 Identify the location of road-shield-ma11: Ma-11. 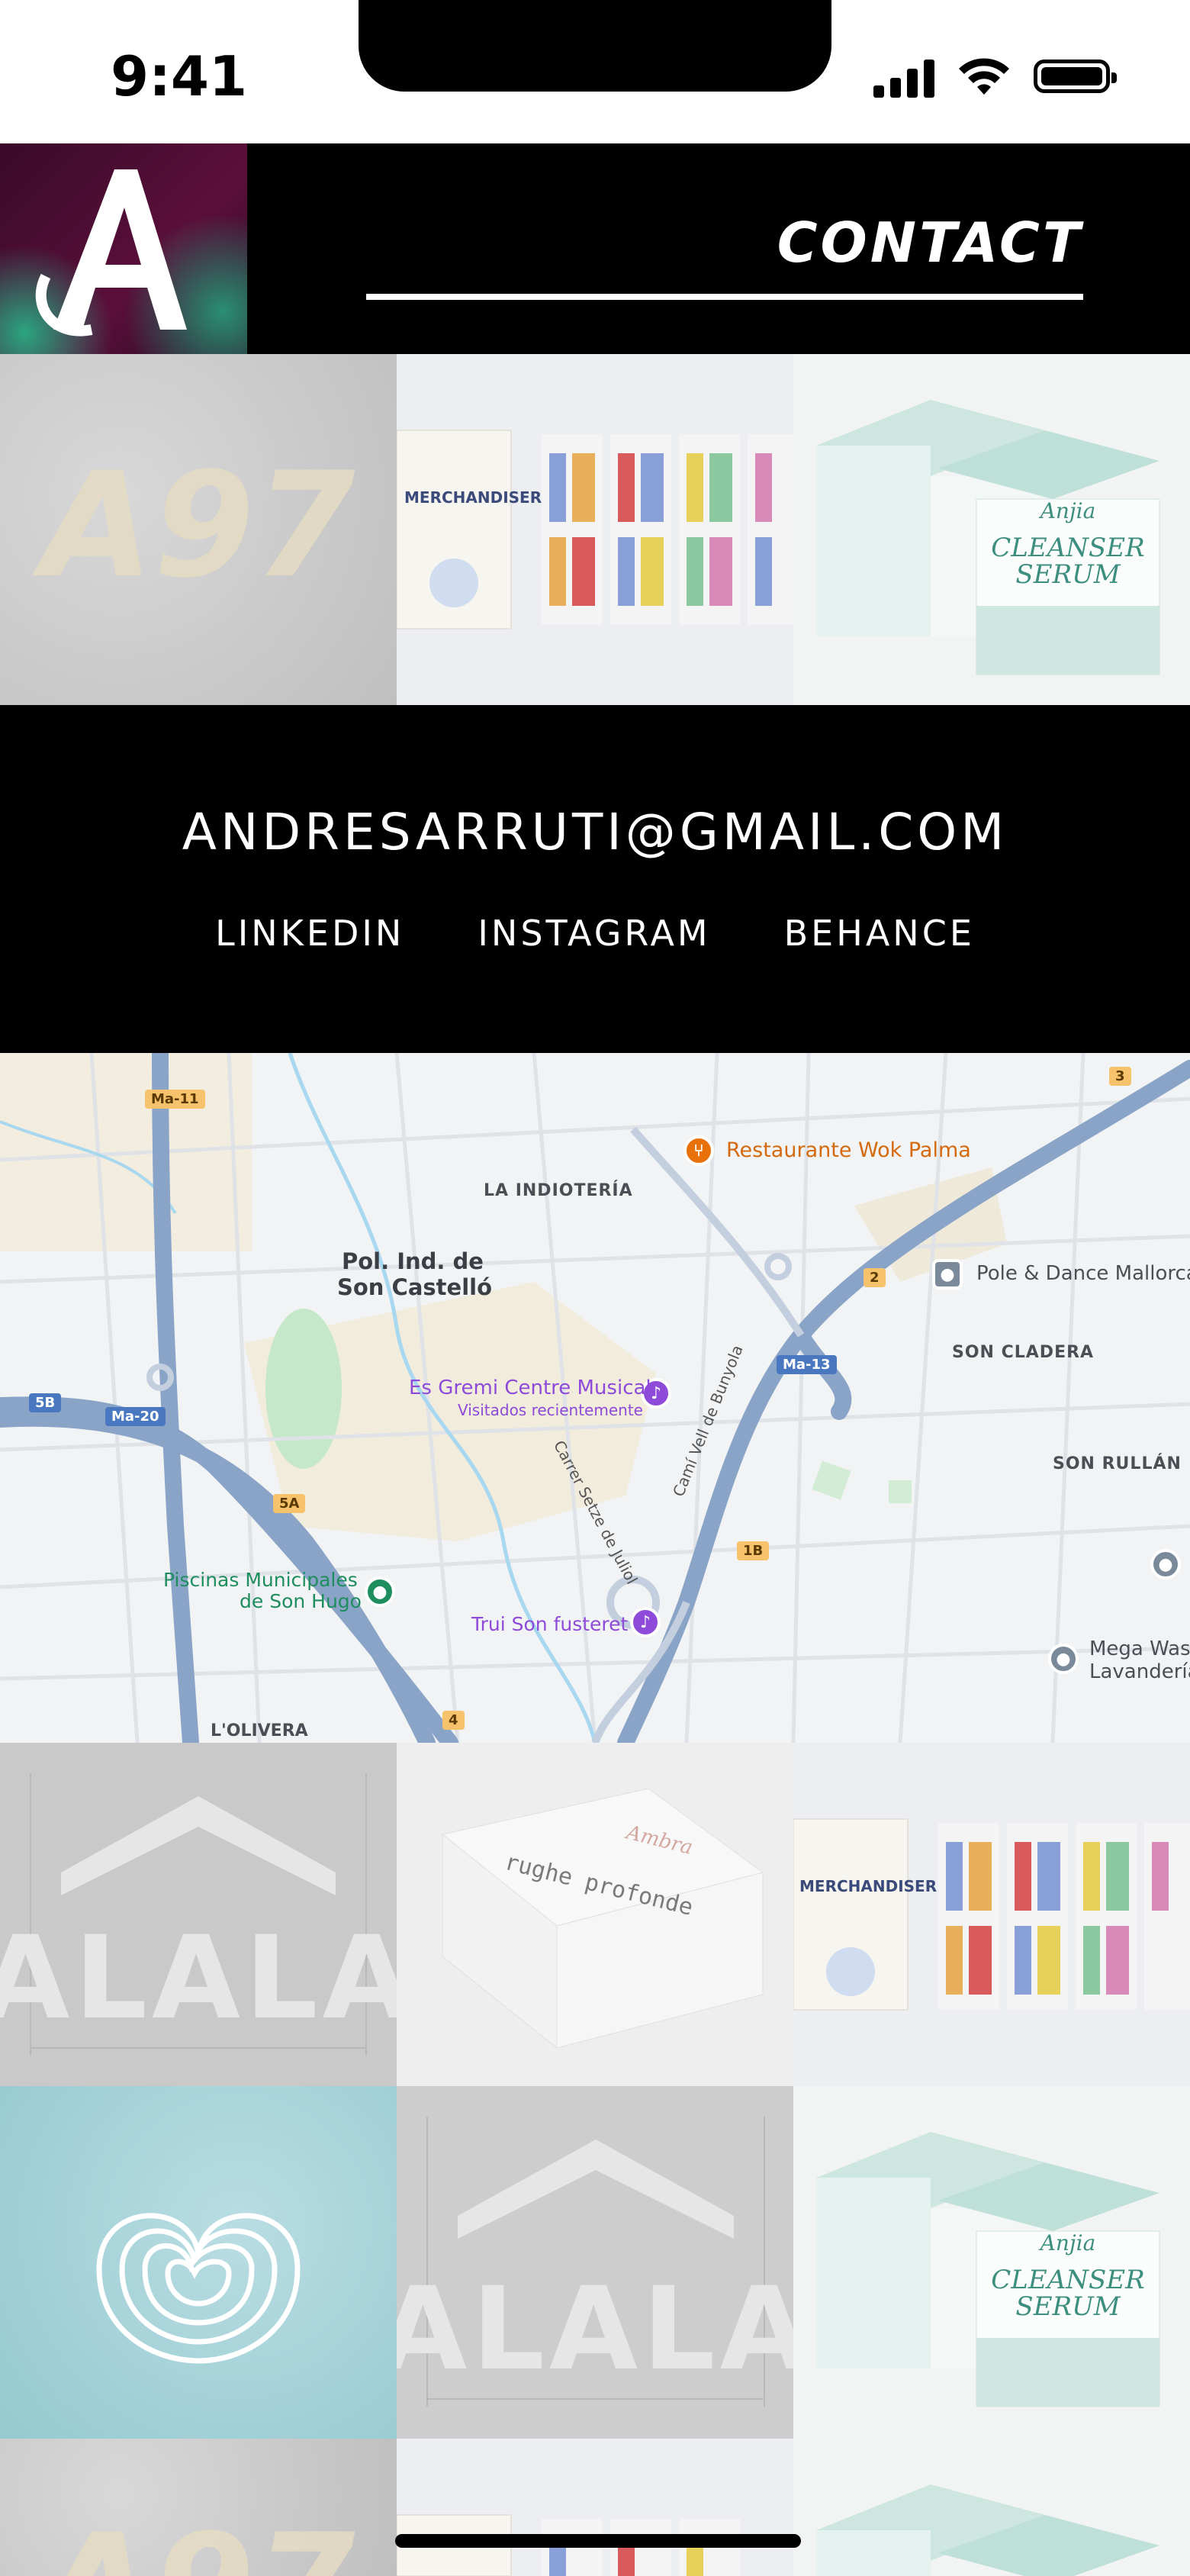
(175, 1099).